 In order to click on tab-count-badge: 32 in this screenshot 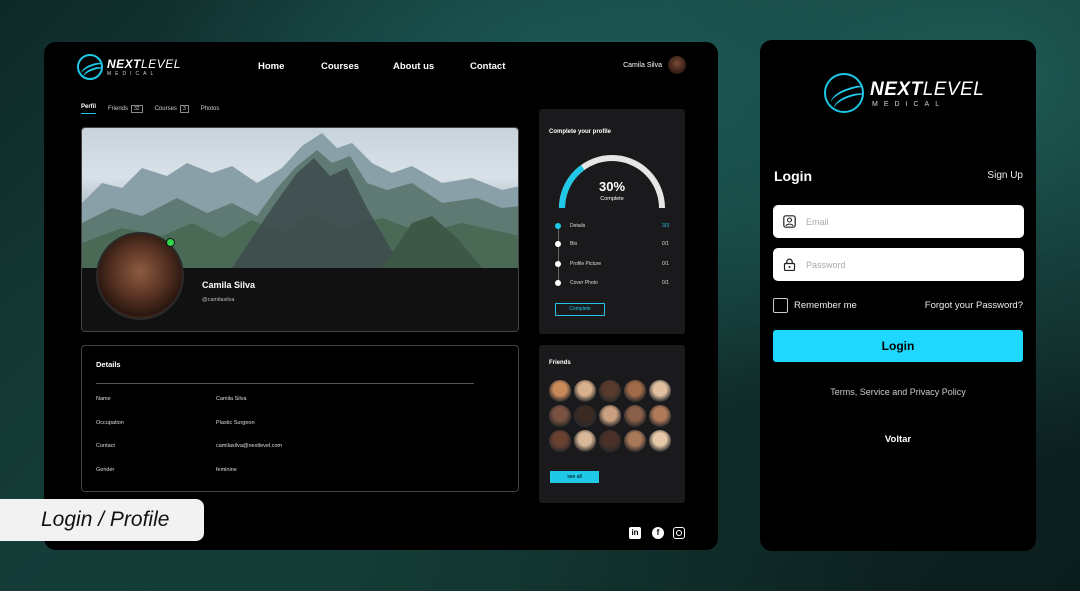, I will do `click(137, 109)`.